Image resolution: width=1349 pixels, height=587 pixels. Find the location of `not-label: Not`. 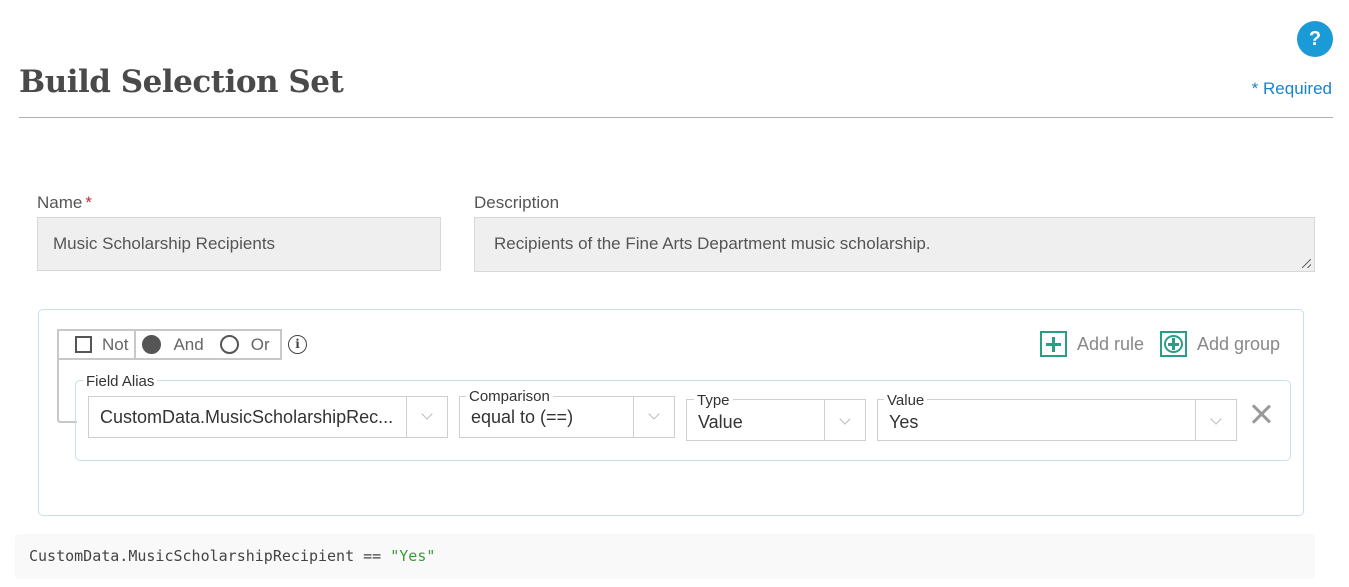

not-label: Not is located at coordinates (115, 344).